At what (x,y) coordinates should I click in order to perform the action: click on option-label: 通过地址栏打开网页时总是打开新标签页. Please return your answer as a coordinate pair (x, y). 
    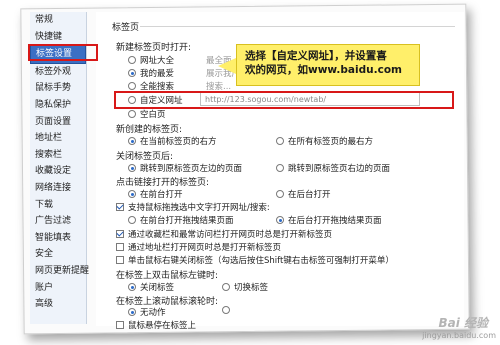
    Looking at the image, I should click on (205, 248).